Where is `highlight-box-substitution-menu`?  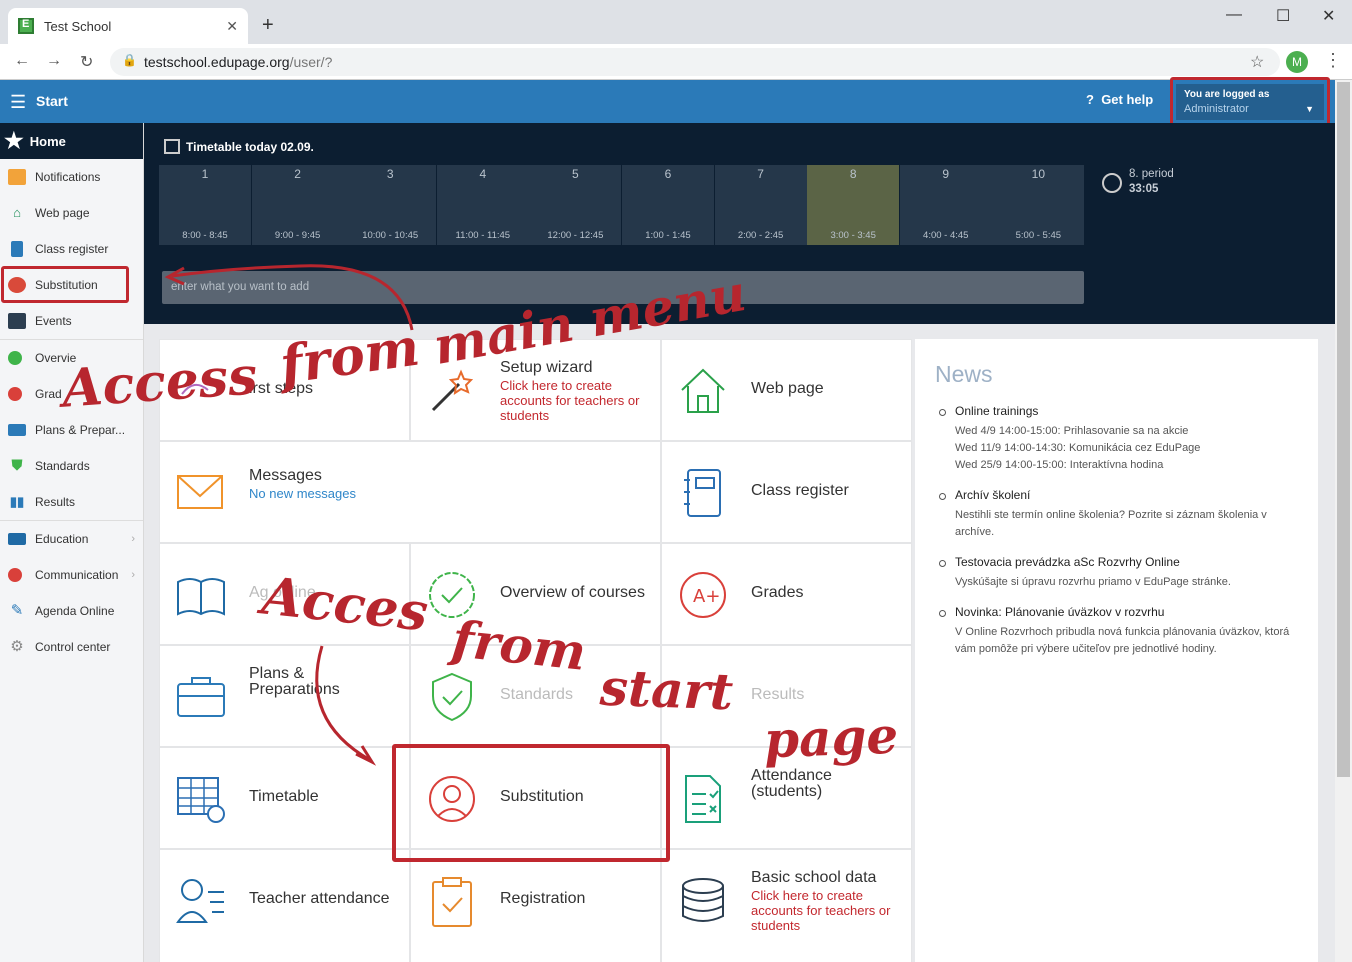
highlight-box-substitution-menu is located at coordinates (65, 284).